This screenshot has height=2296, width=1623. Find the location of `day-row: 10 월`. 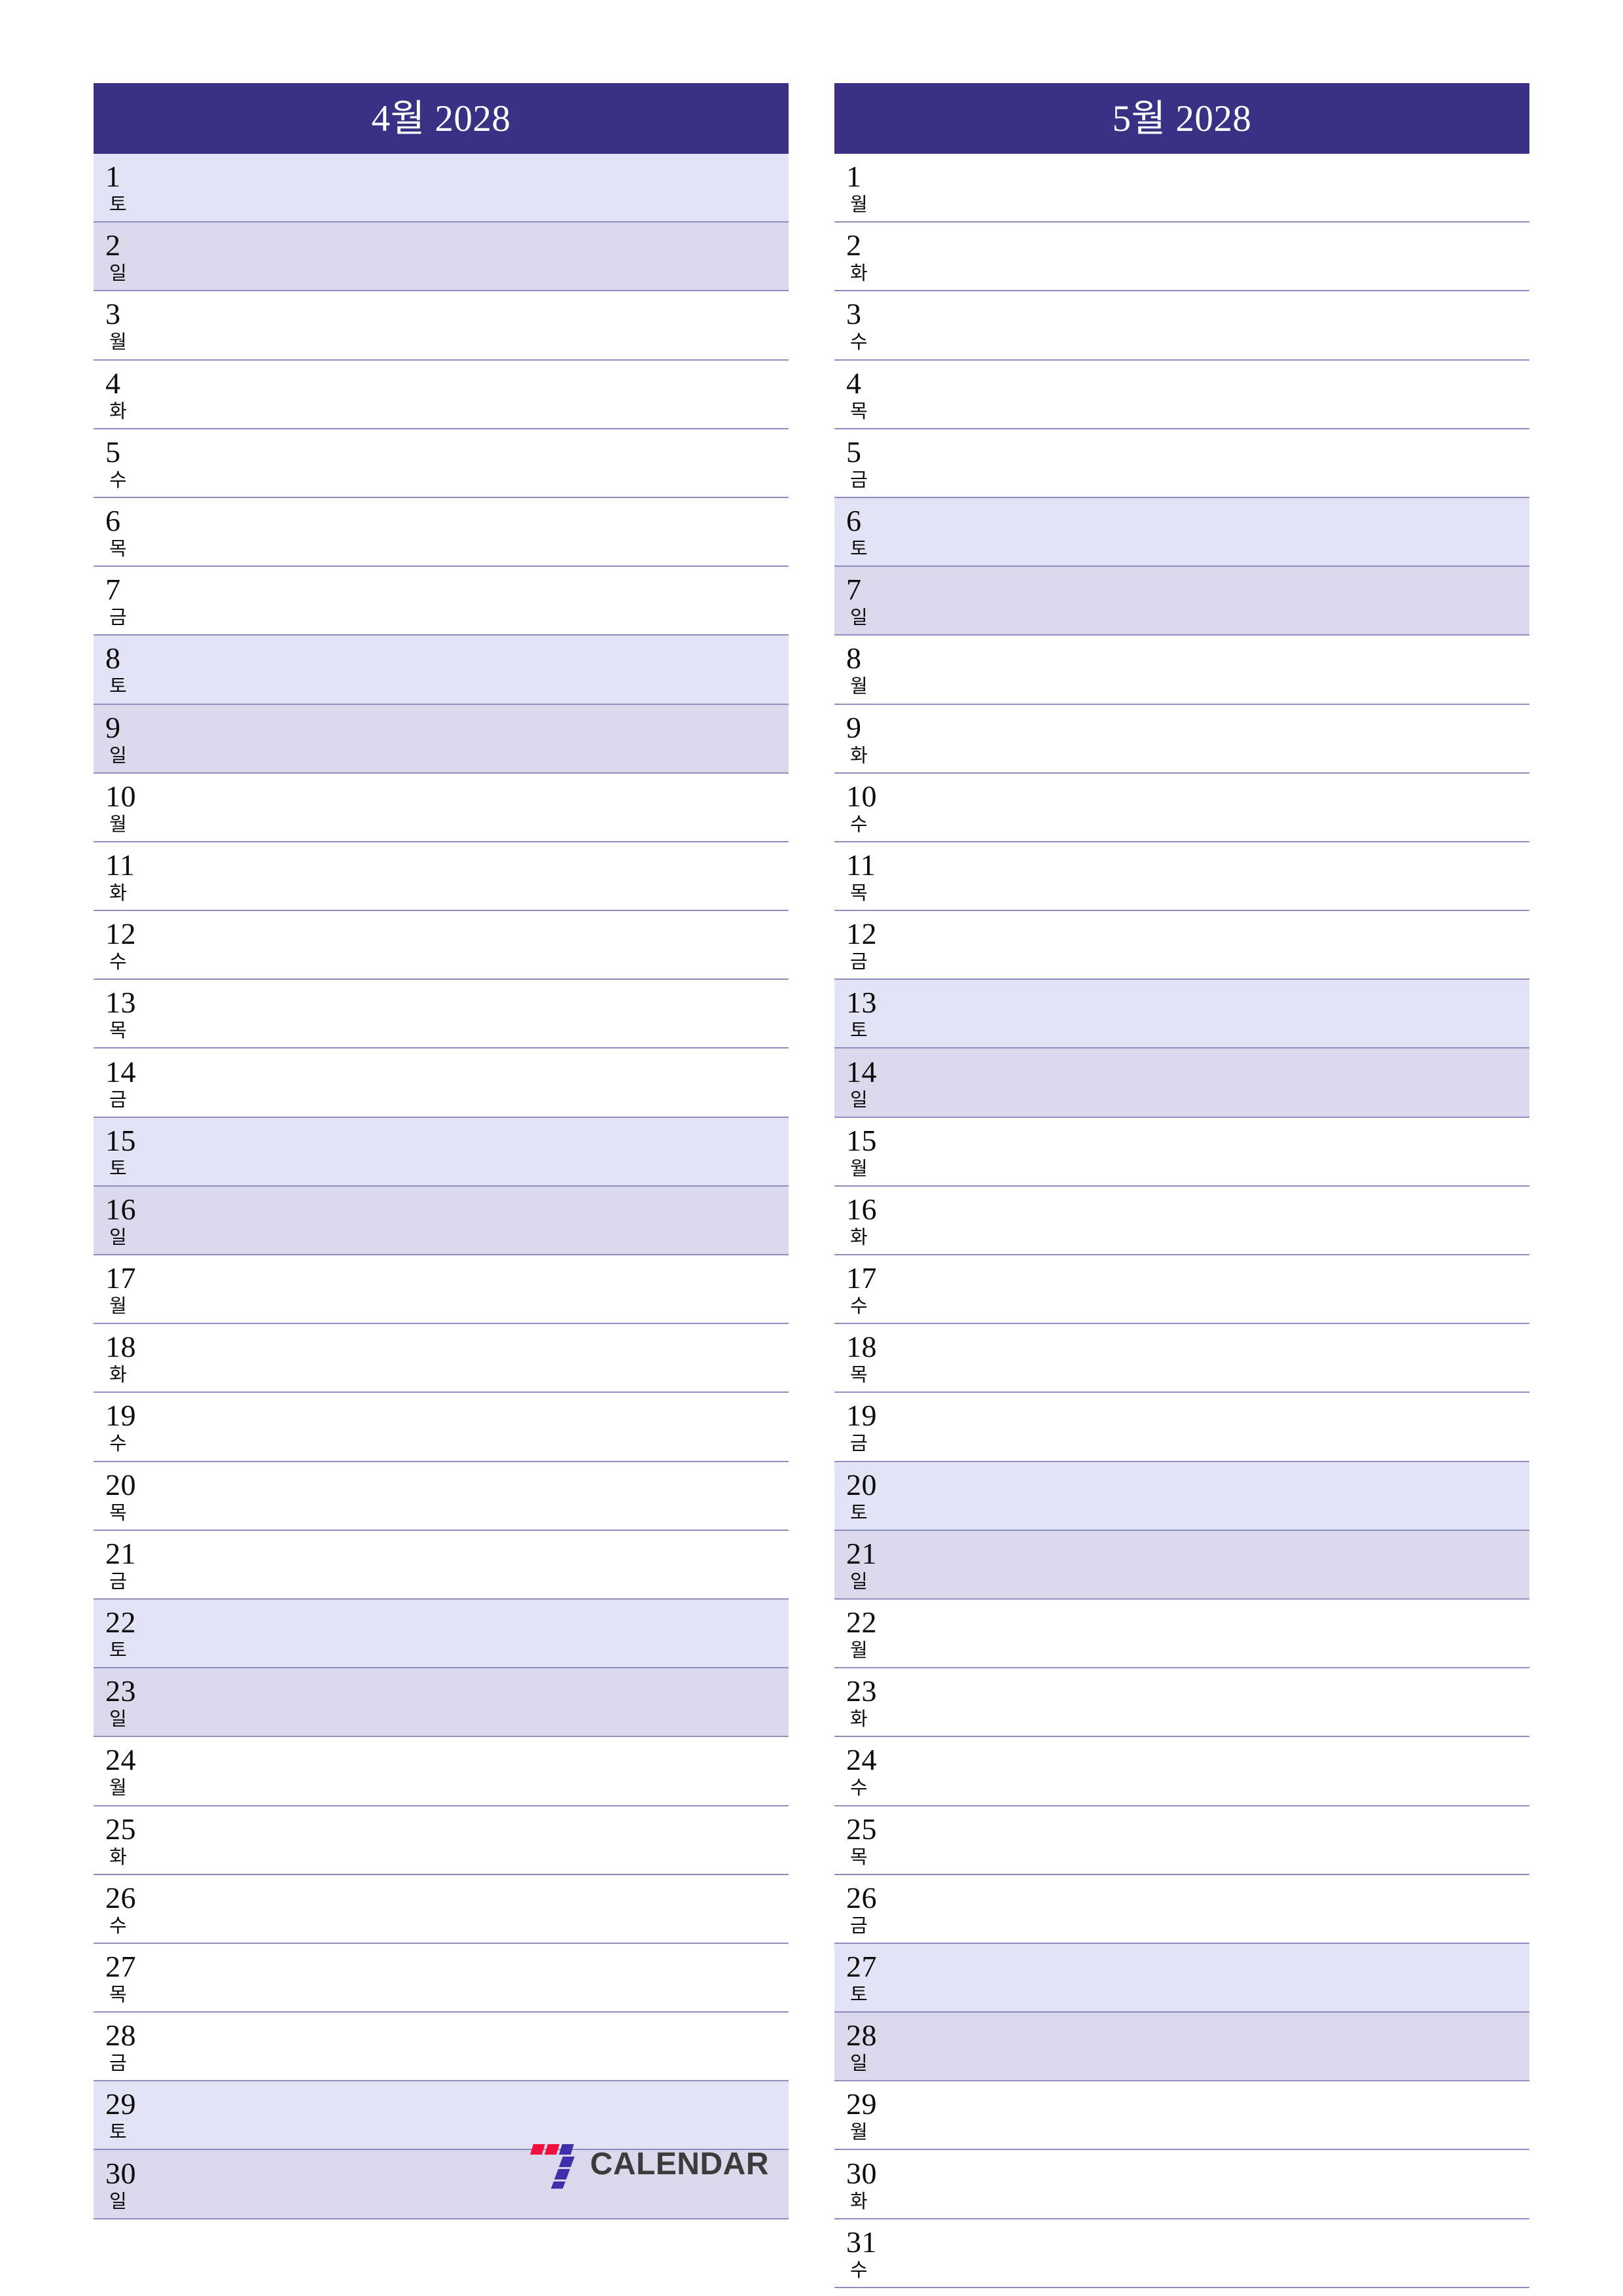

day-row: 10 월 is located at coordinates (441, 808).